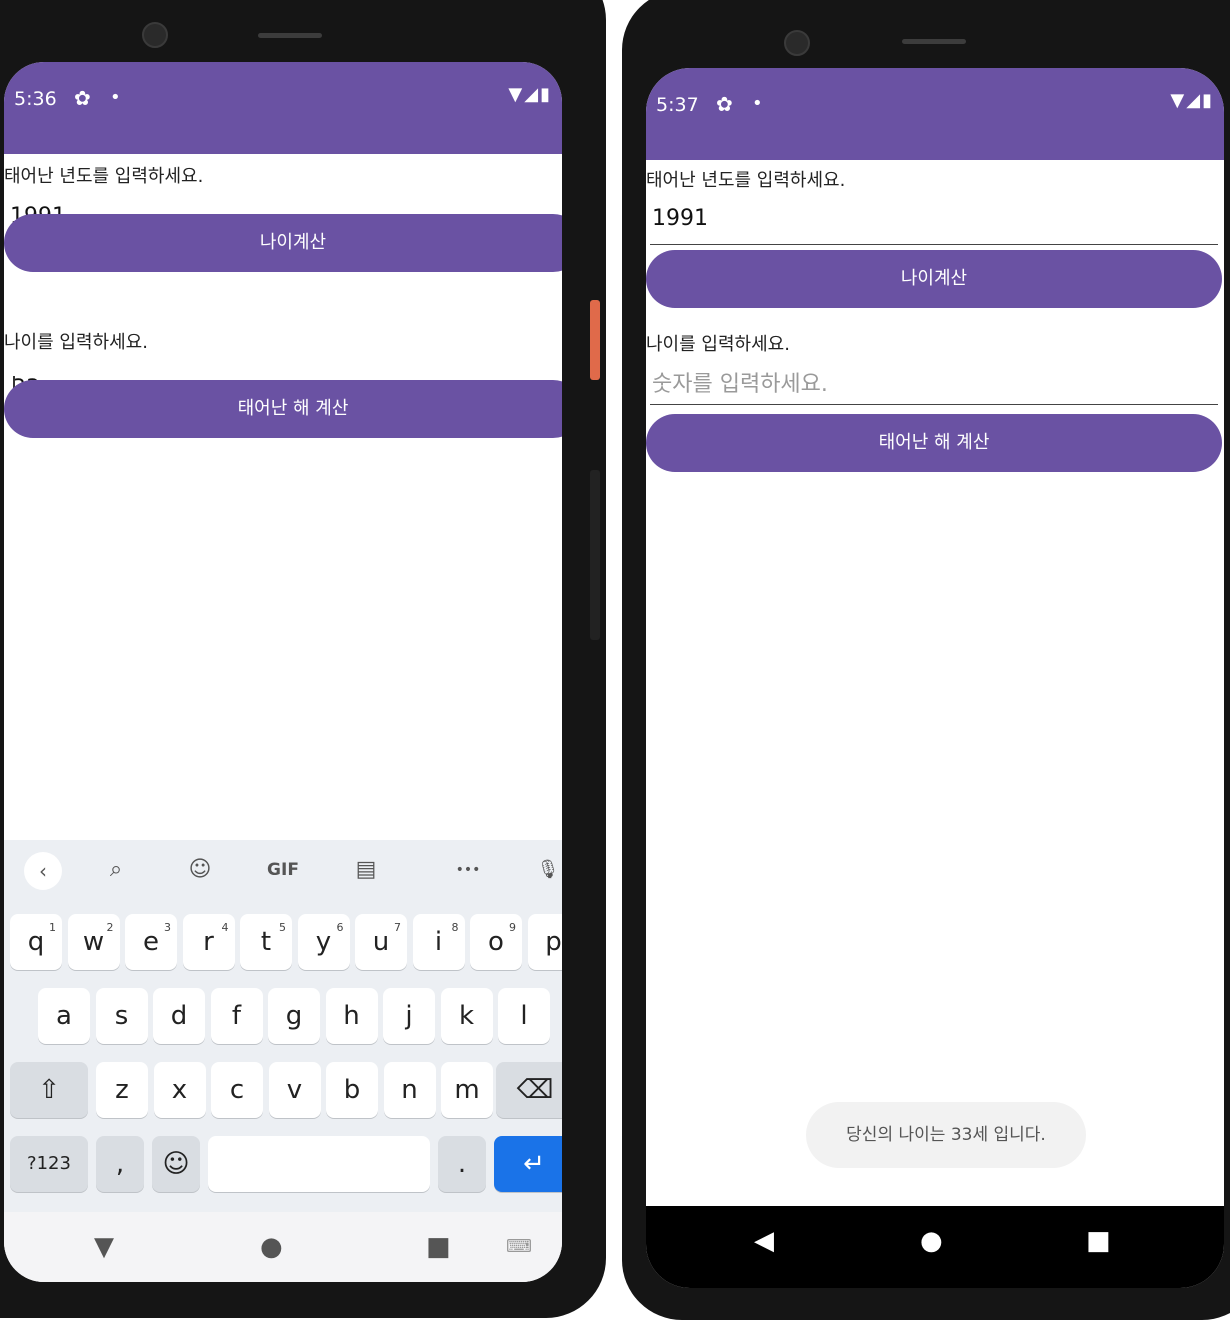 This screenshot has height=1320, width=1230. What do you see at coordinates (467, 1090) in the screenshot?
I see `key-m: m` at bounding box center [467, 1090].